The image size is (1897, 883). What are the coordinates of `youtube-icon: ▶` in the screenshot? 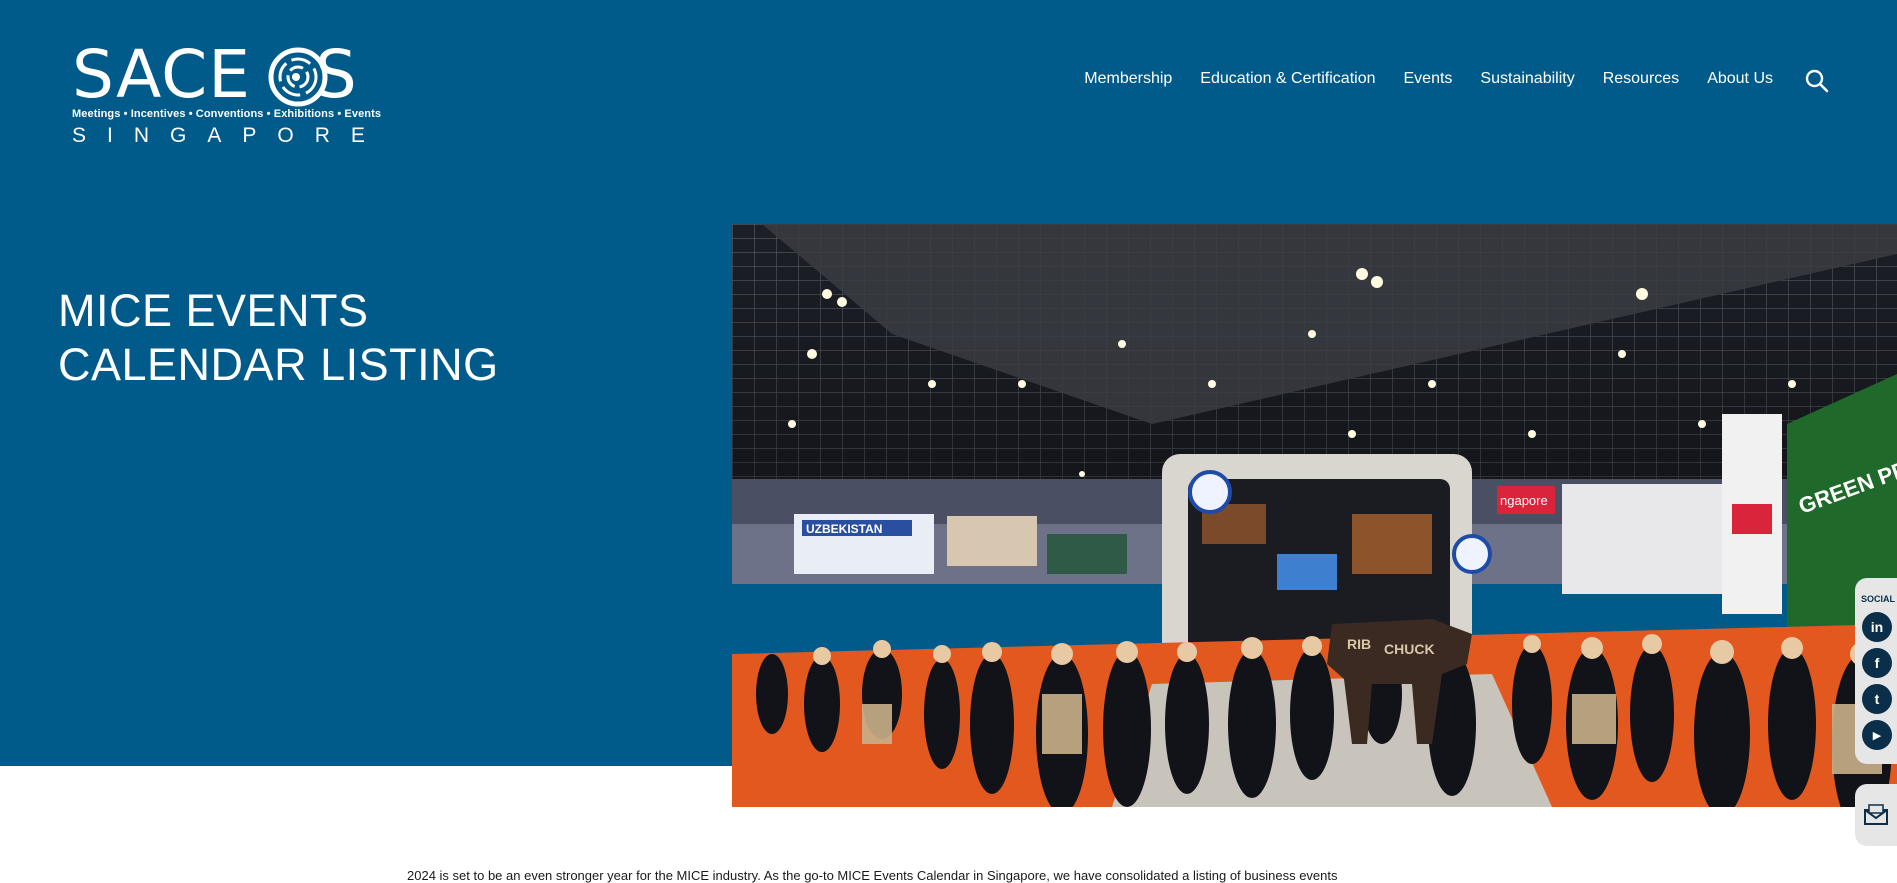 It's located at (1877, 735).